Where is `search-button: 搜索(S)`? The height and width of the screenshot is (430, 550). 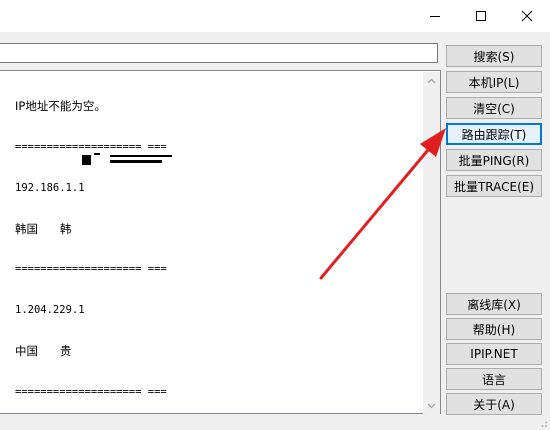
search-button: 搜索(S) is located at coordinates (494, 56).